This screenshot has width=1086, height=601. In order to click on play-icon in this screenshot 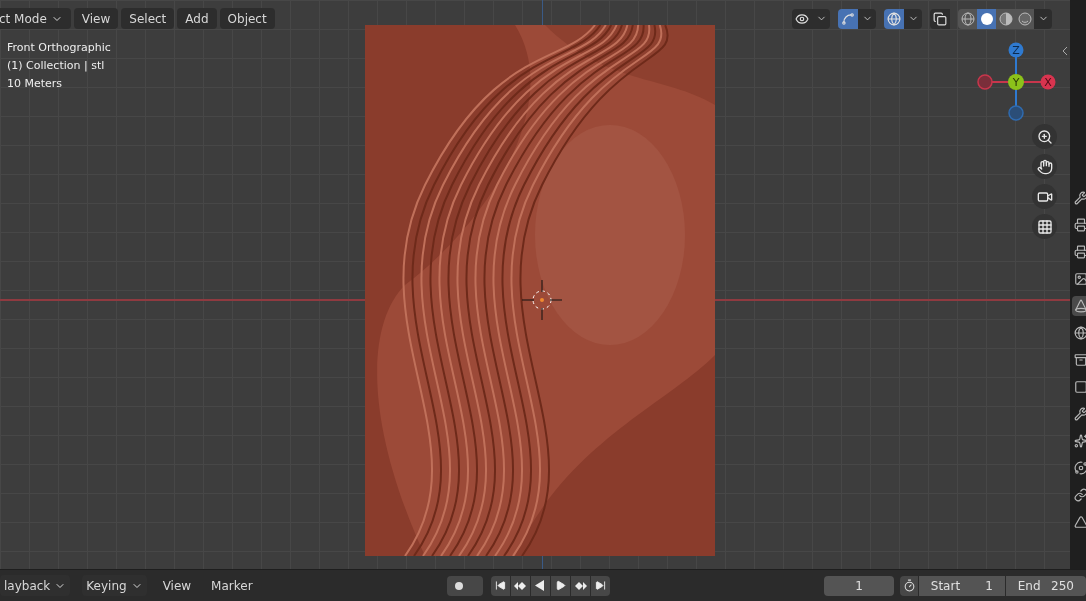, I will do `click(560, 585)`.